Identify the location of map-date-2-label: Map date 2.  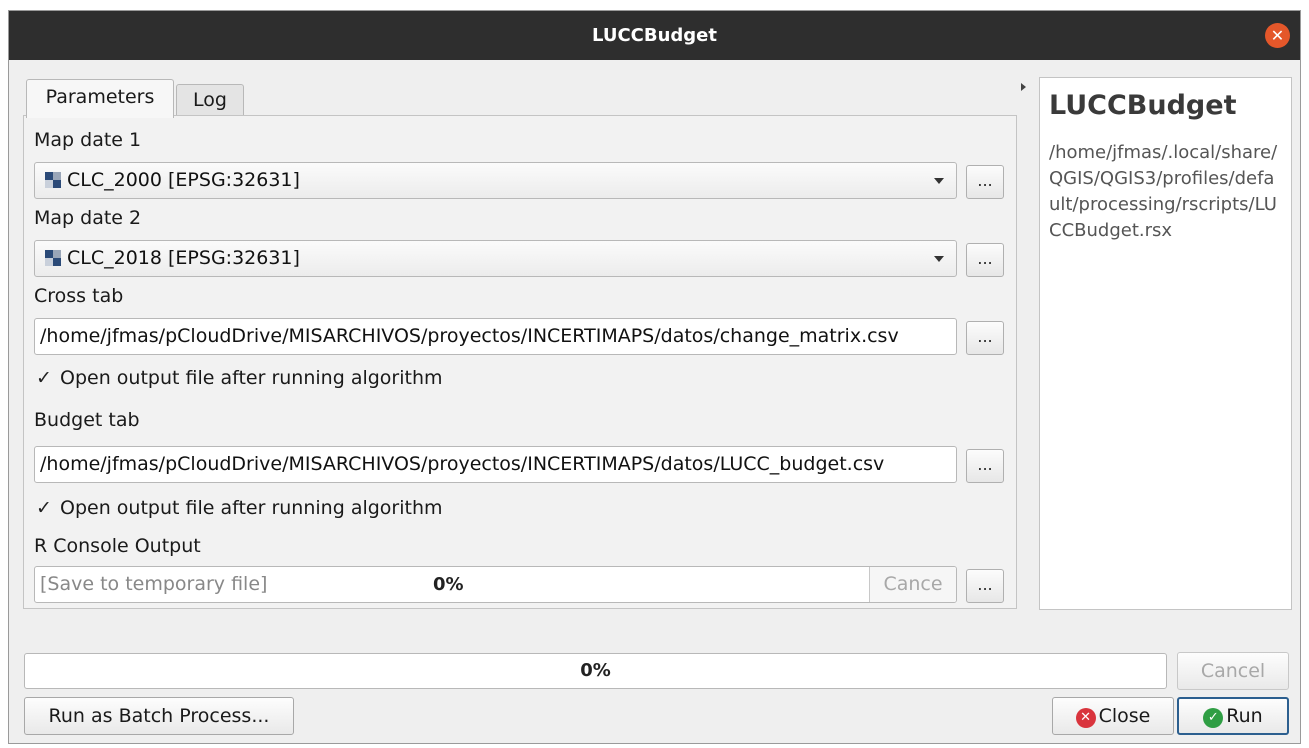
(88, 218).